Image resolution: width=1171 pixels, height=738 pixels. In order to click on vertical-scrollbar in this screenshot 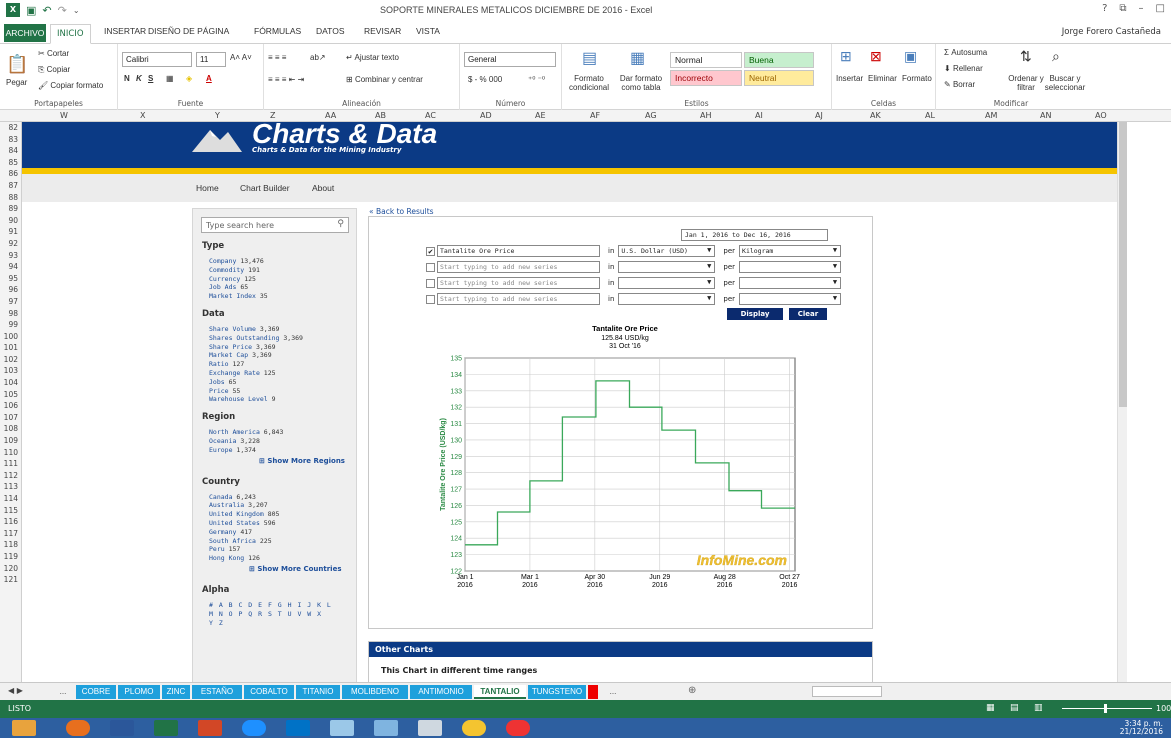, I will do `click(1122, 402)`.